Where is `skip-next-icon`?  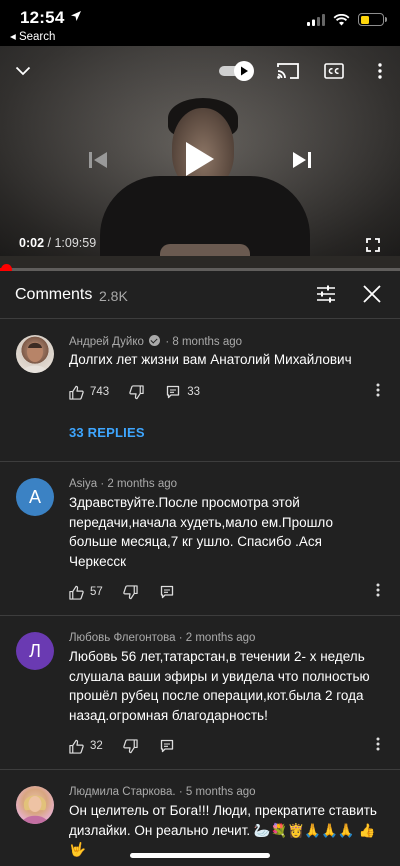 skip-next-icon is located at coordinates (302, 160).